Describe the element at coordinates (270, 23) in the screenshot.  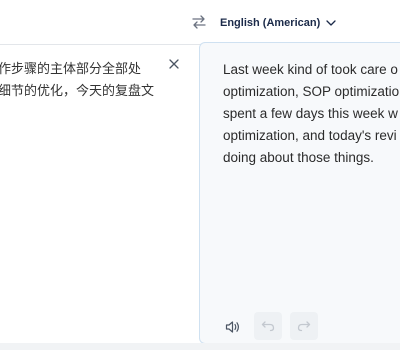
I see `target-language-label: English (American)` at that location.